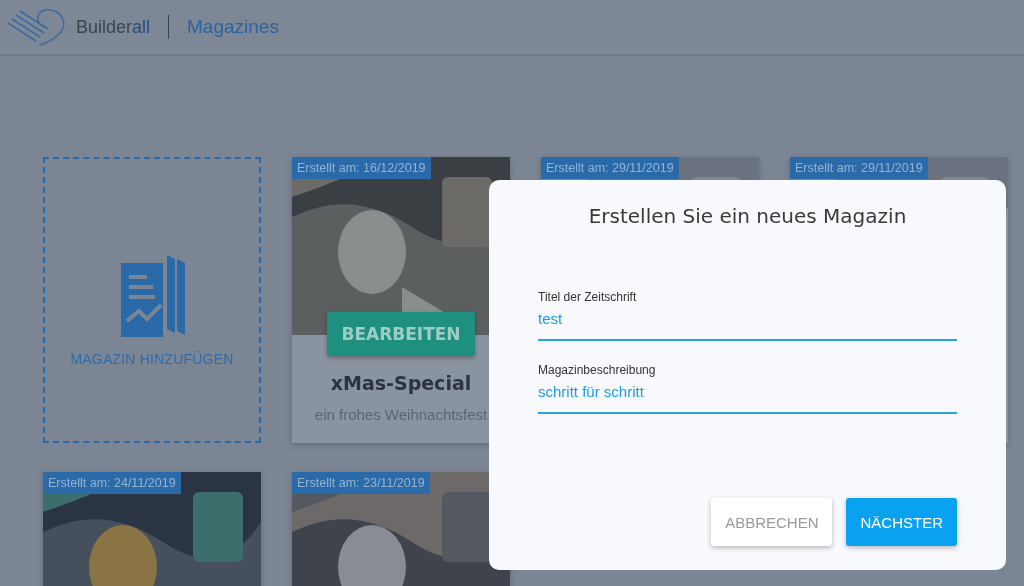  Describe the element at coordinates (401, 334) in the screenshot. I see `edit-button: BEARBEITEN` at that location.